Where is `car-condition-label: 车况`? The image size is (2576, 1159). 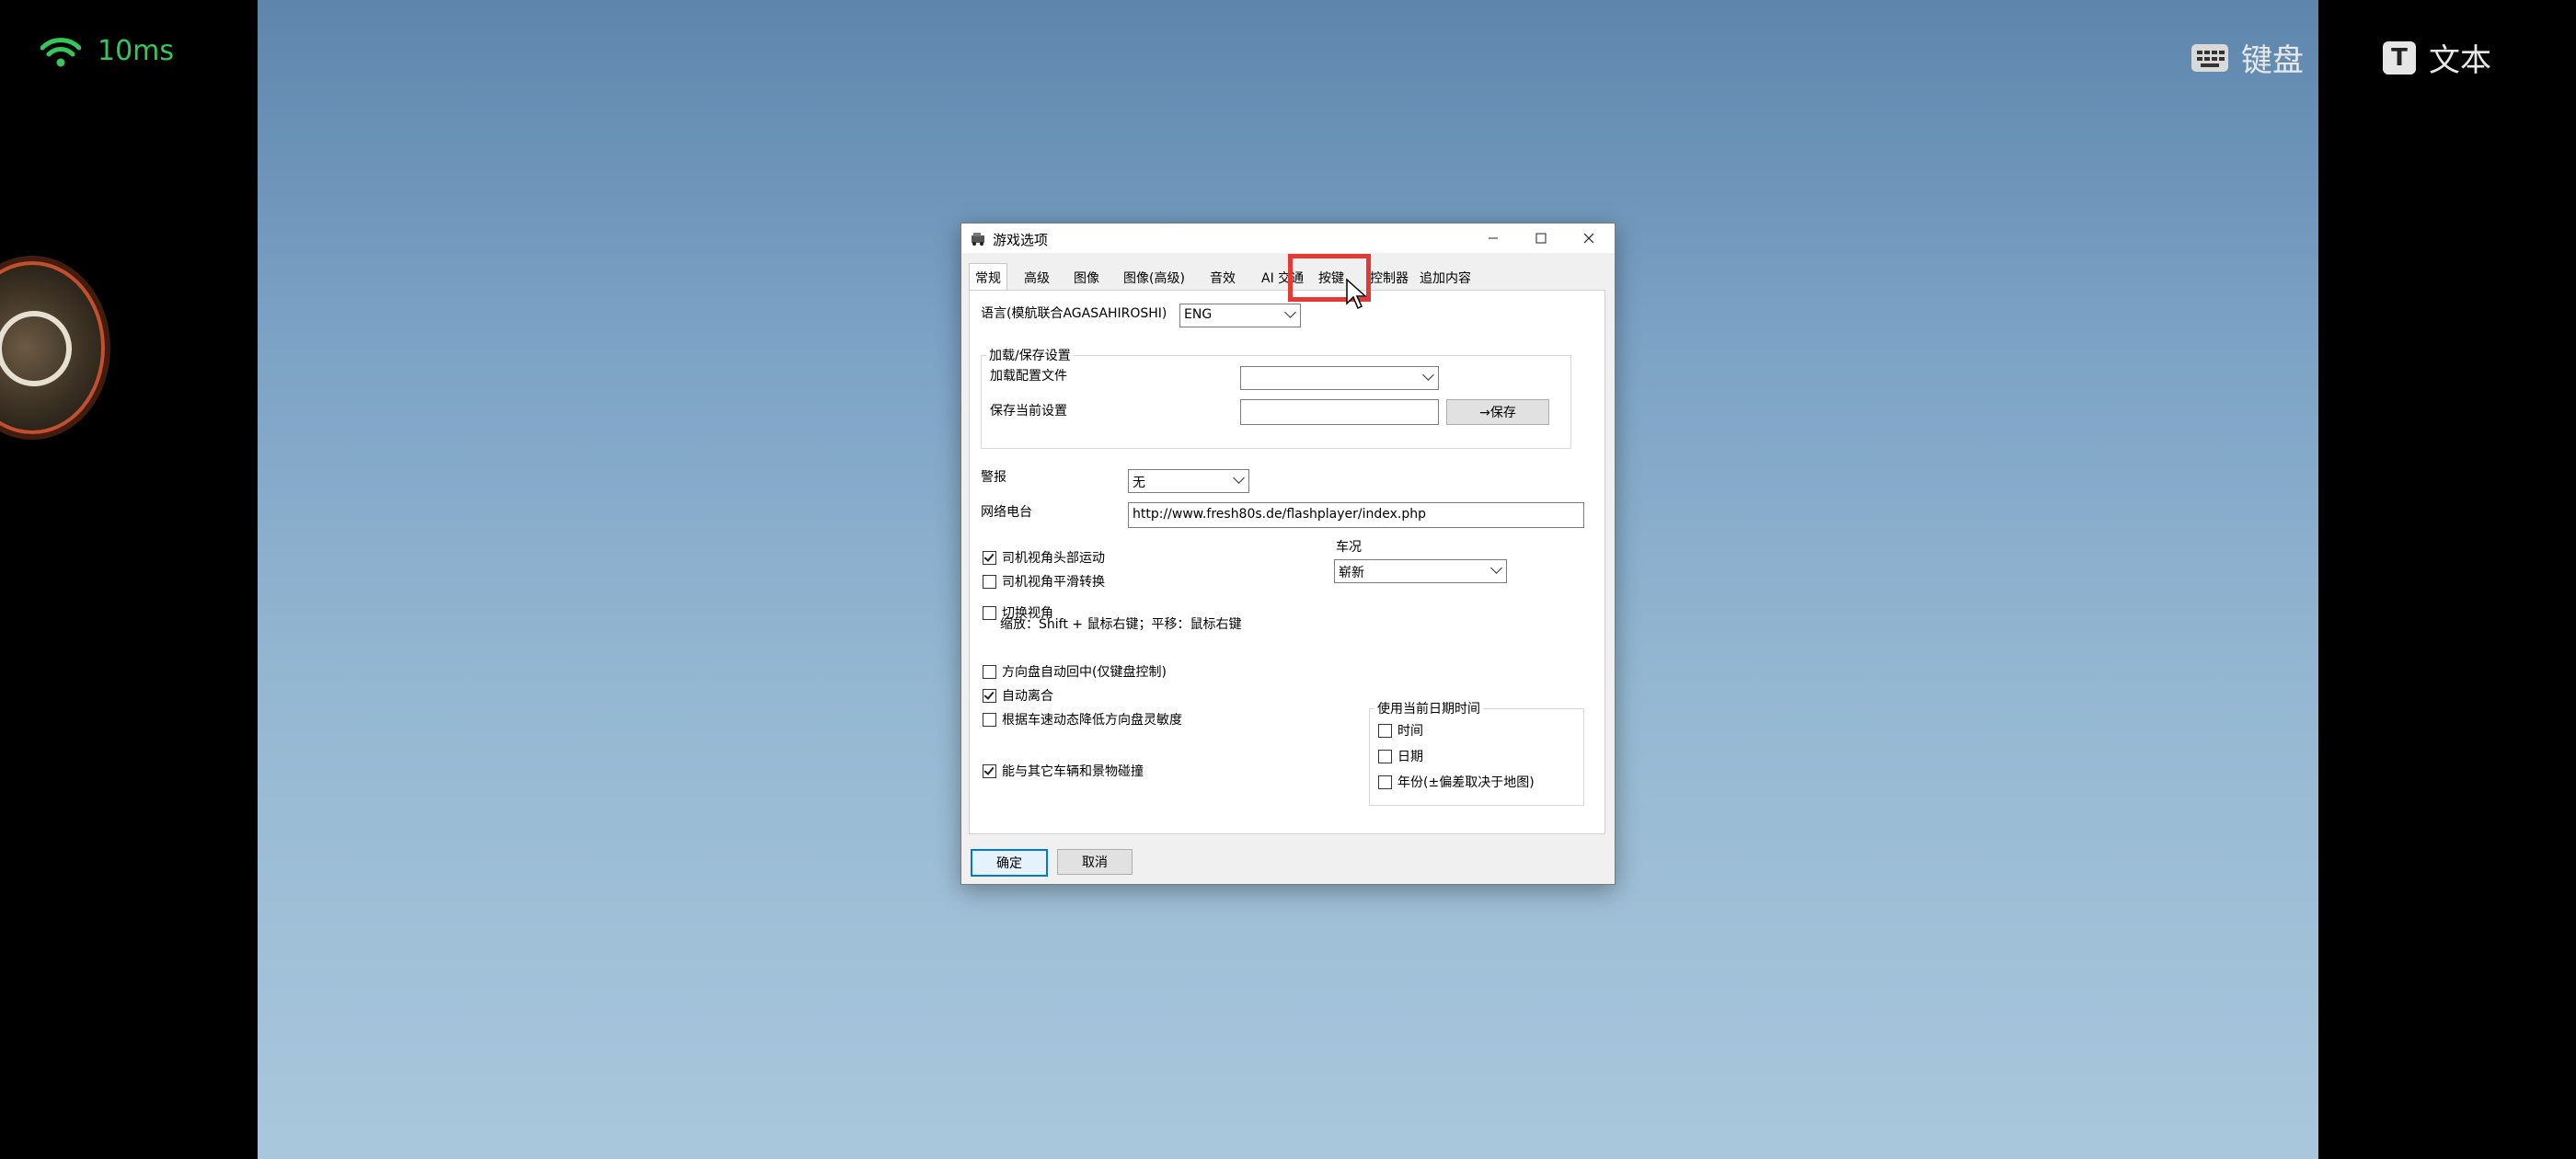 car-condition-label: 车况 is located at coordinates (1349, 547).